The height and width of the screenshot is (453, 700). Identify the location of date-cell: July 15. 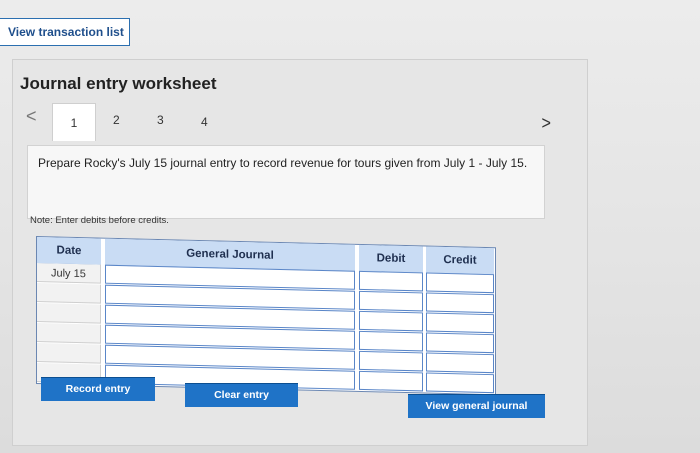
(68, 274).